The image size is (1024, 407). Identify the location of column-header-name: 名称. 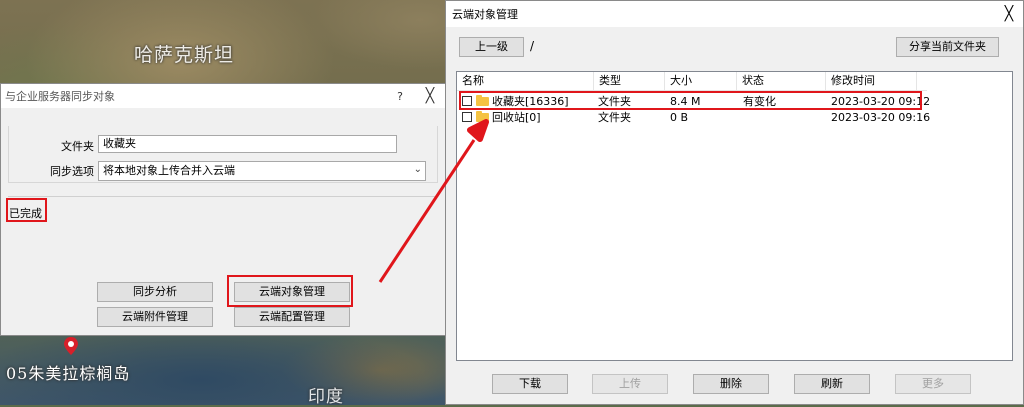
(525, 81).